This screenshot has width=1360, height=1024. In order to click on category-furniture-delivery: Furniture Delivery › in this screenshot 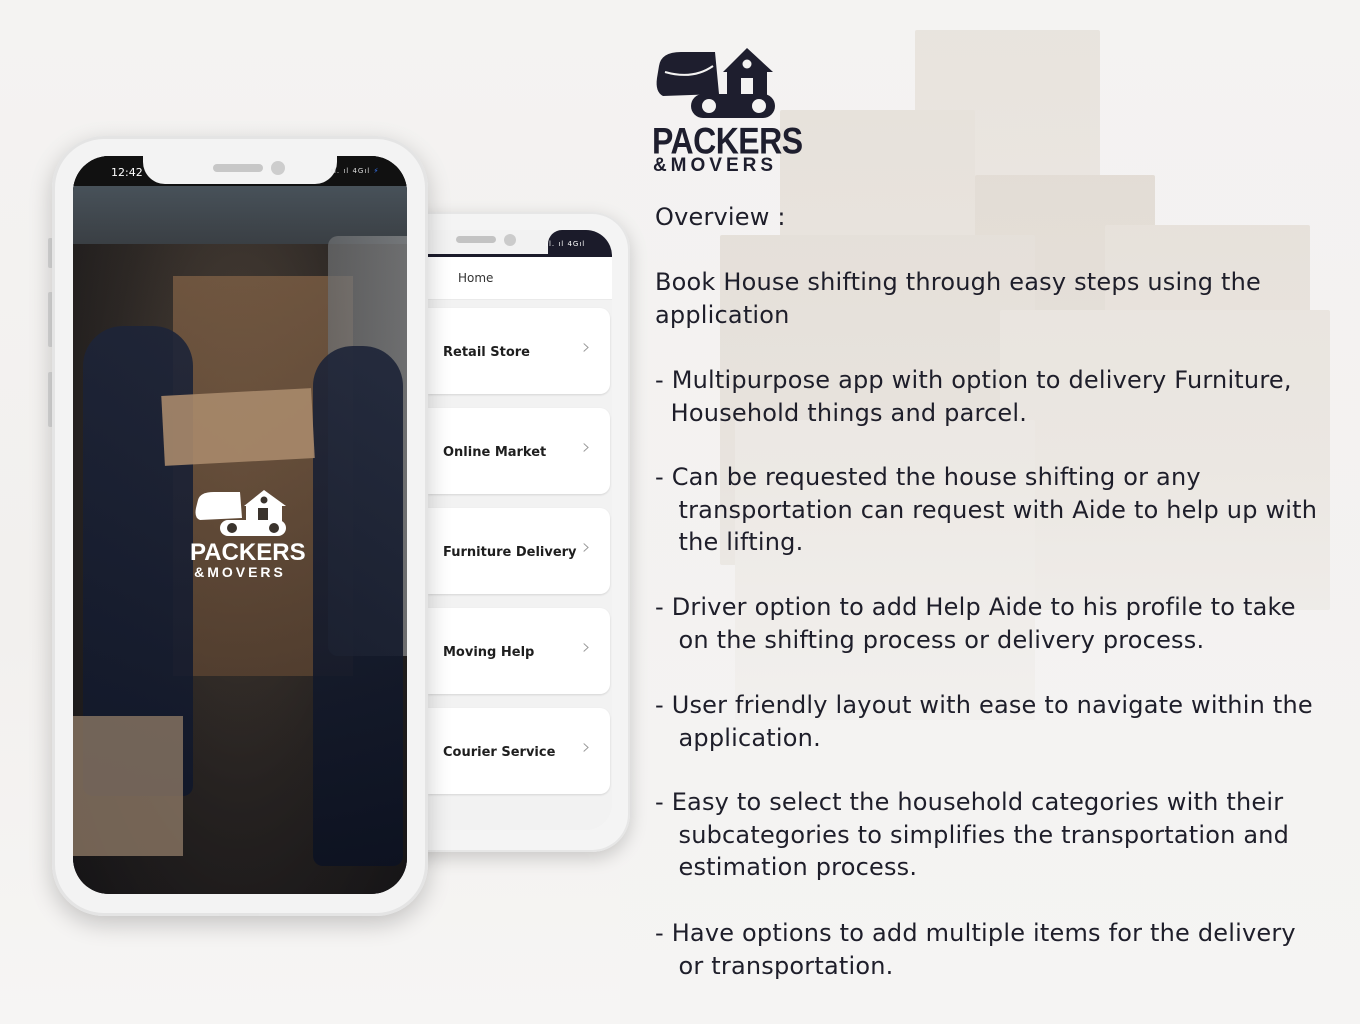, I will do `click(519, 551)`.